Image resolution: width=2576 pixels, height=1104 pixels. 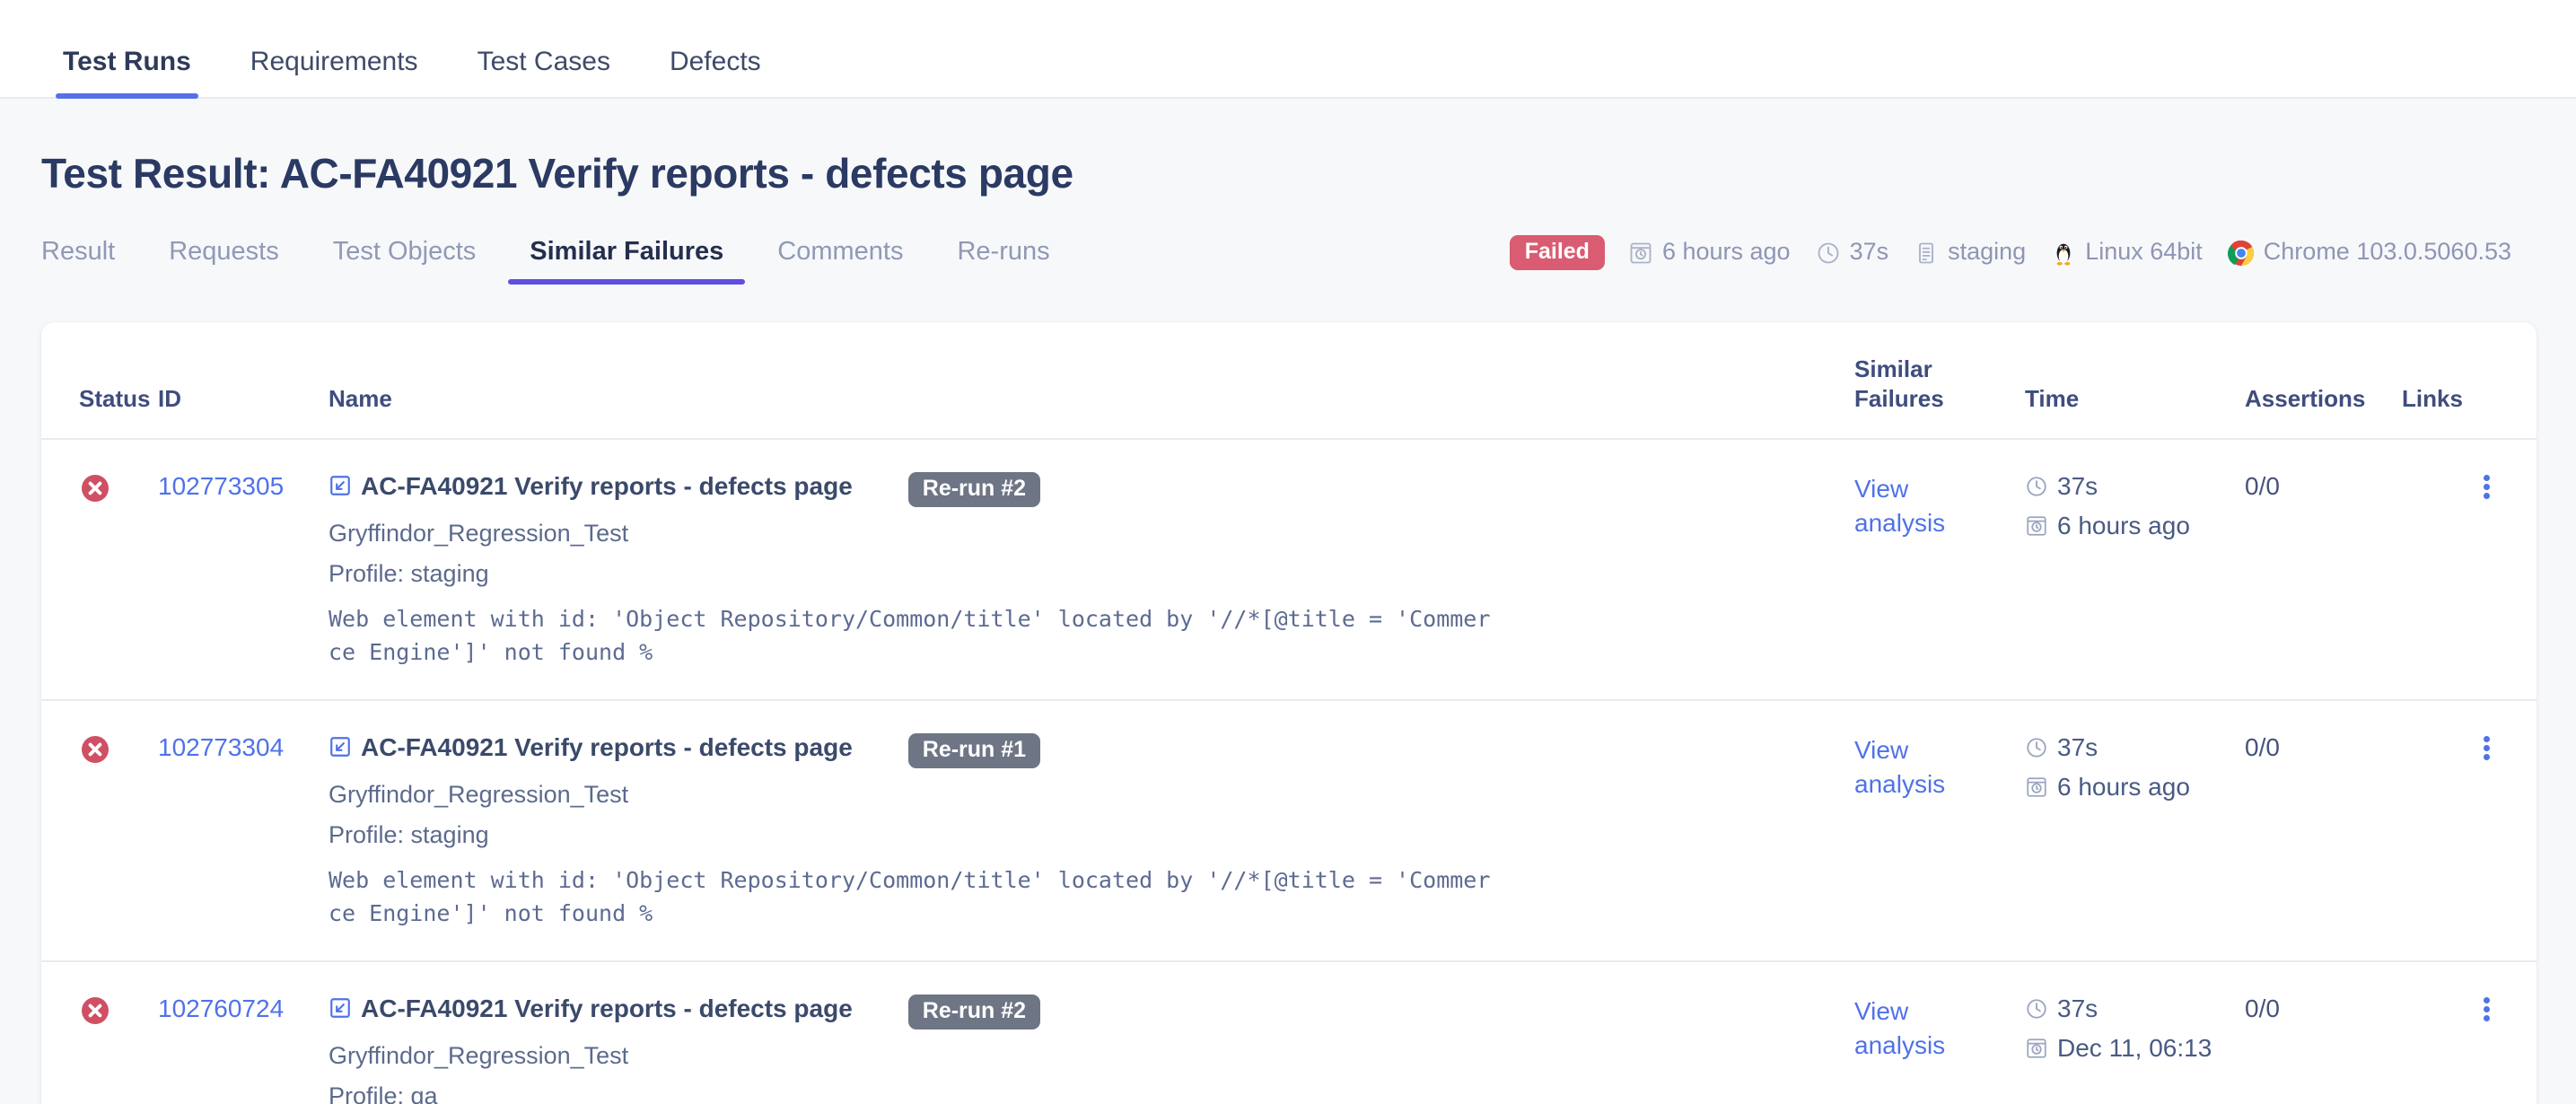 I want to click on column-header-similar-failures-line2: Failures, so click(x=1899, y=399).